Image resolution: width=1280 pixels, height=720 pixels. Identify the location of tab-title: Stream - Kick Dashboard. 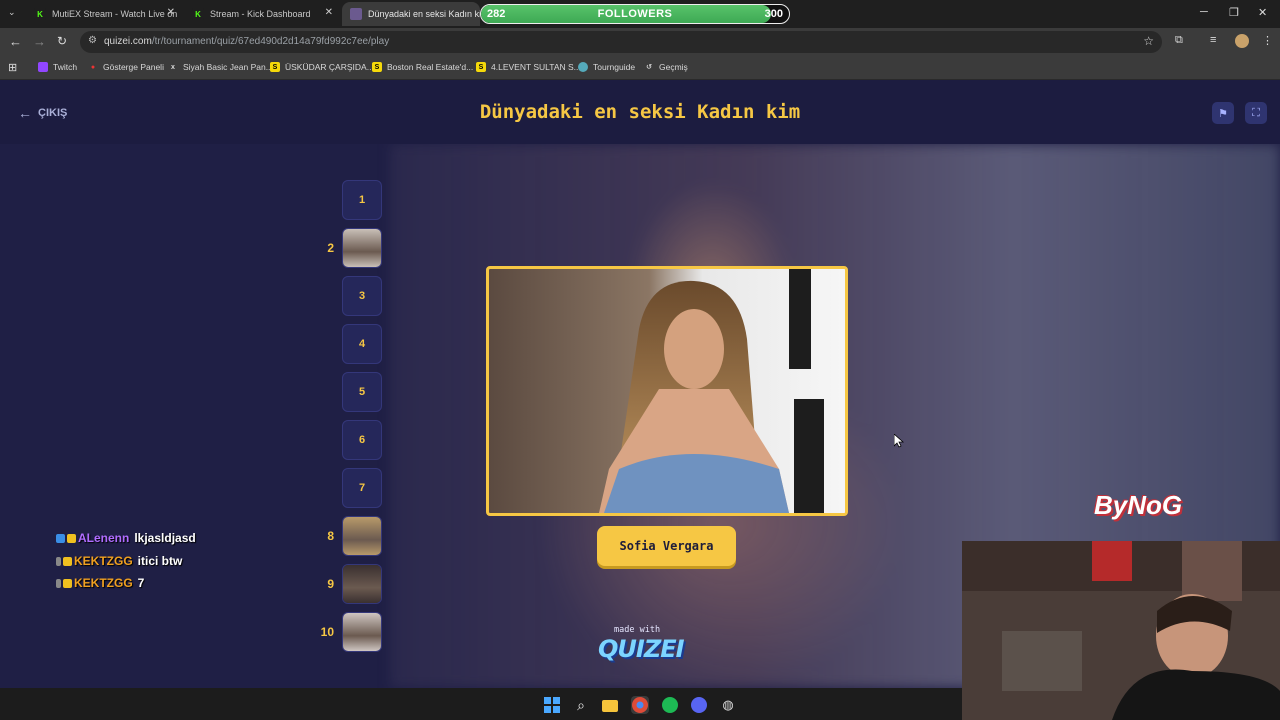
(260, 14).